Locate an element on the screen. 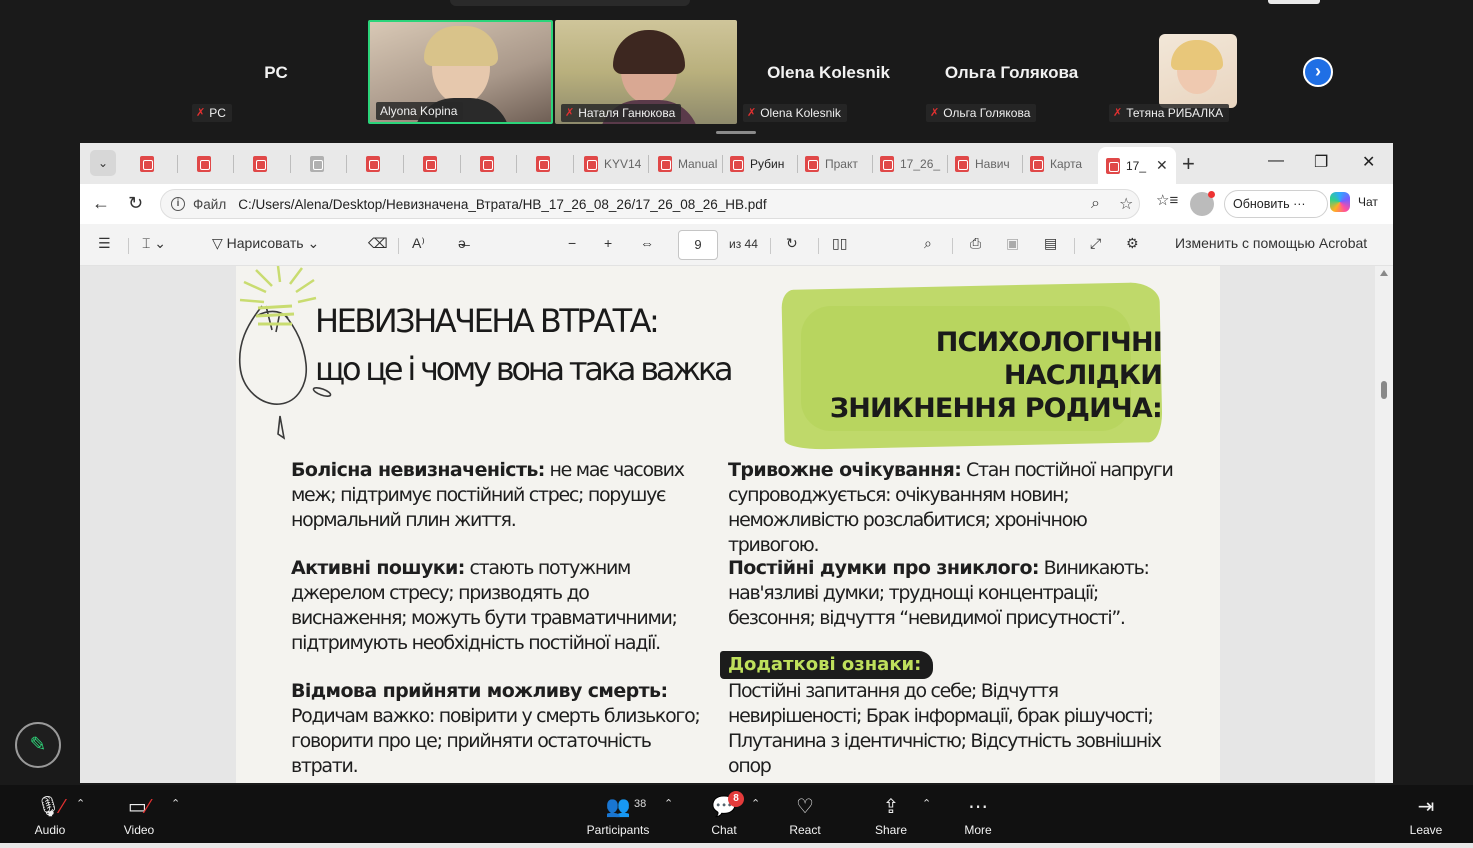 Image resolution: width=1473 pixels, height=848 pixels. draw-tool: ▽ Нарисовать ⌄ is located at coordinates (265, 243).